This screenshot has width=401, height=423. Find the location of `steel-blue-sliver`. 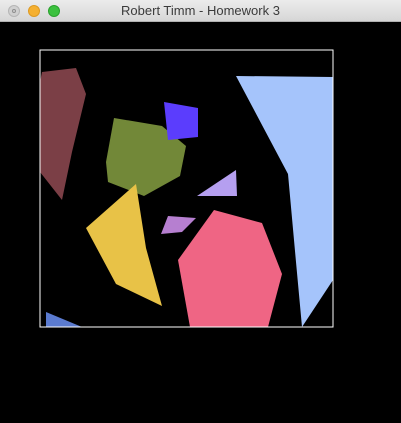

steel-blue-sliver is located at coordinates (64, 319).